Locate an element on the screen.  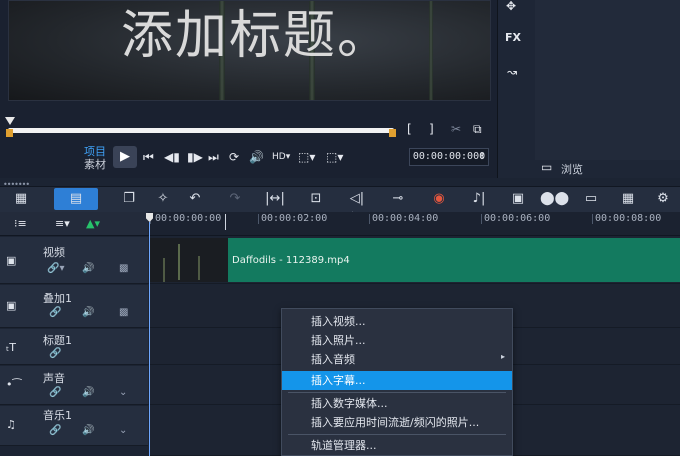
audio-mixer-icon: ♪| is located at coordinates (479, 199).